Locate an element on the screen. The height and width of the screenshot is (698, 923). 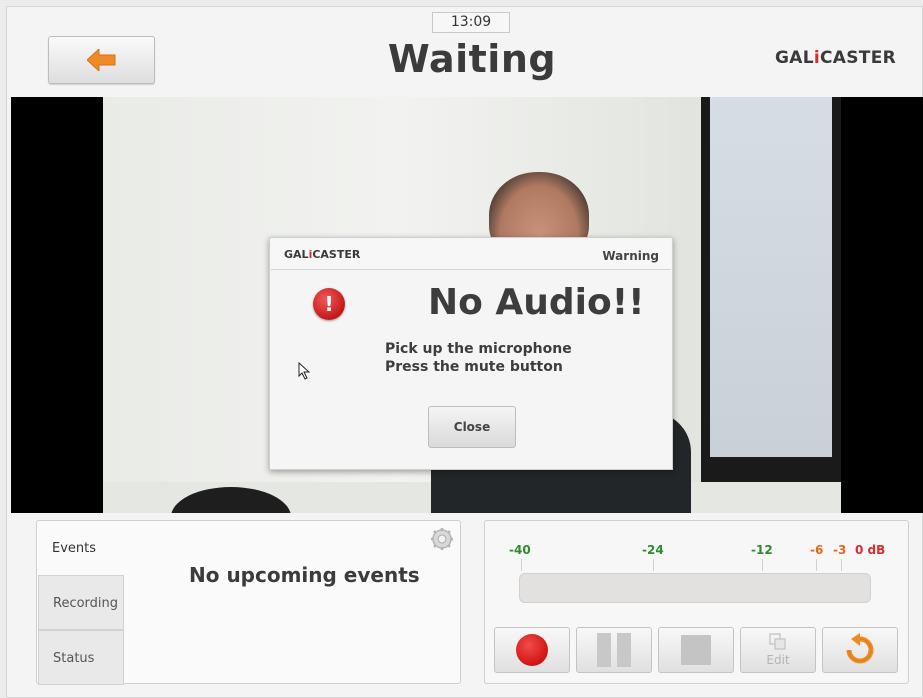
galicaster-logo: GALiCASTER is located at coordinates (835, 58).